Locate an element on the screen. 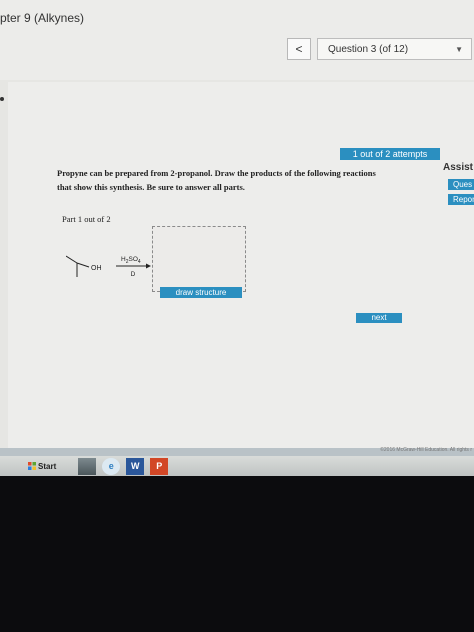 This screenshot has width=474, height=632. draw-structure-button: draw structure is located at coordinates (201, 292).